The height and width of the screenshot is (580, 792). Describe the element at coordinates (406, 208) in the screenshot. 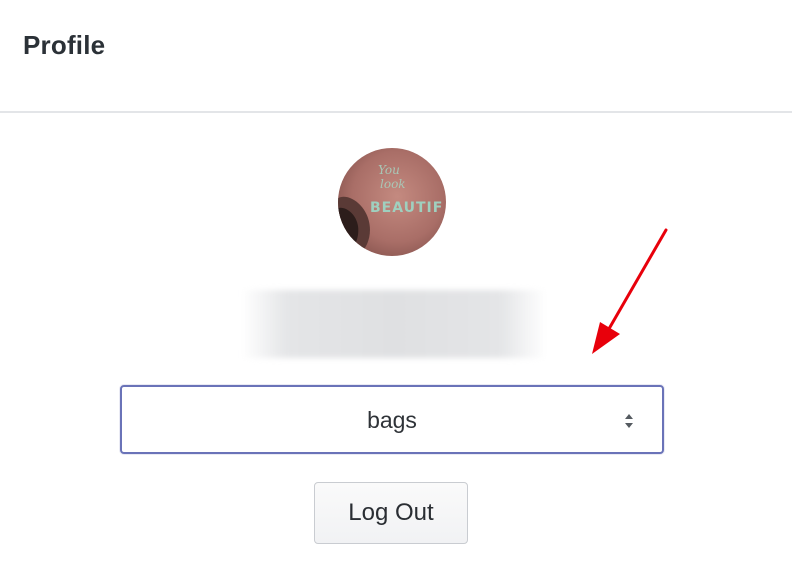

I see `svg-text: BEAUTIF` at that location.